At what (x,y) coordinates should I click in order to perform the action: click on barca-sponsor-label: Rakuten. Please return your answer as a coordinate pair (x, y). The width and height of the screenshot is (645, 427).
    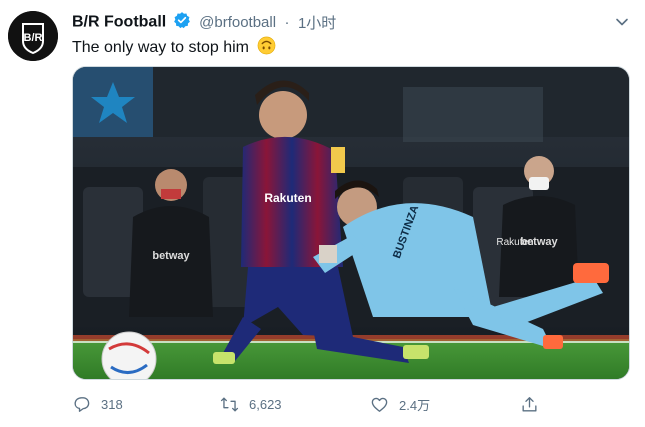
    Looking at the image, I should click on (287, 198).